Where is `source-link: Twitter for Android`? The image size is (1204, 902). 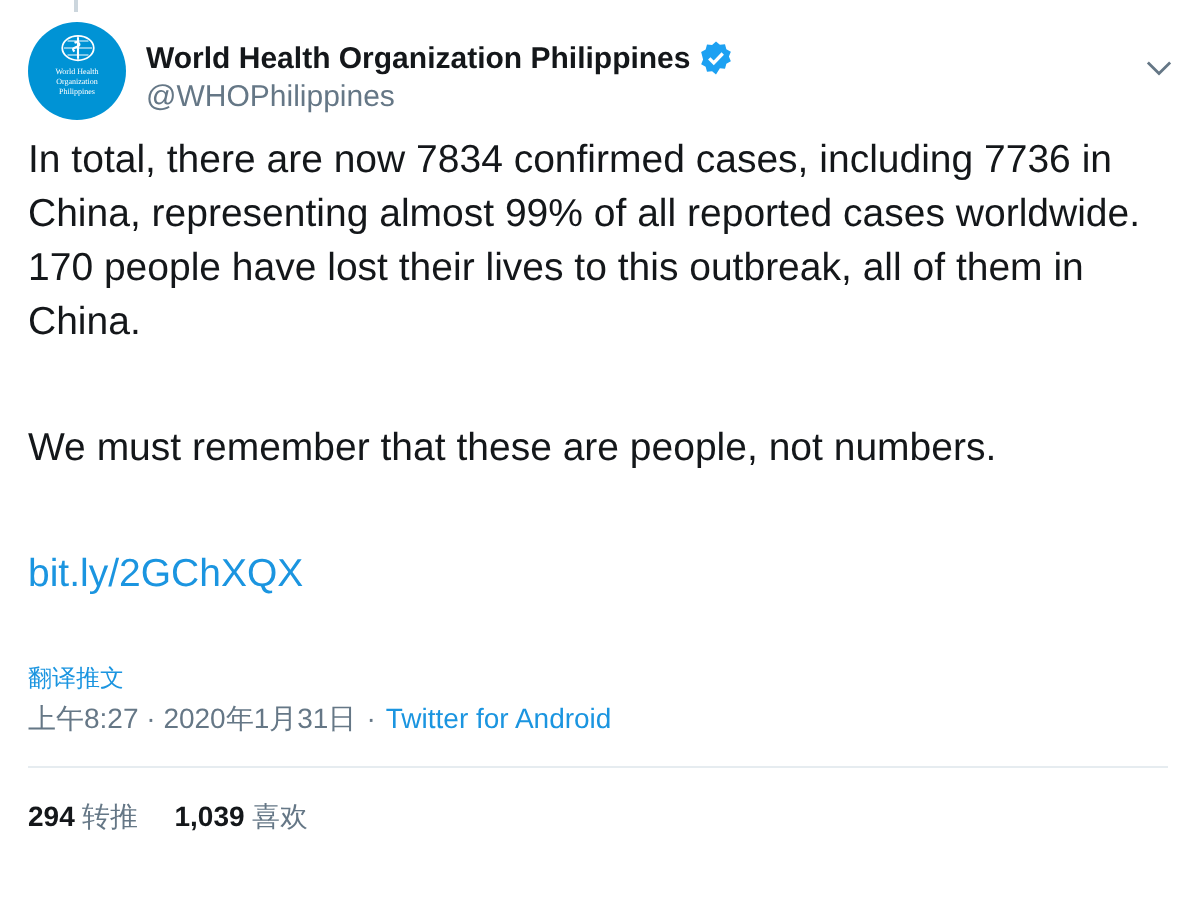 source-link: Twitter for Android is located at coordinates (498, 718).